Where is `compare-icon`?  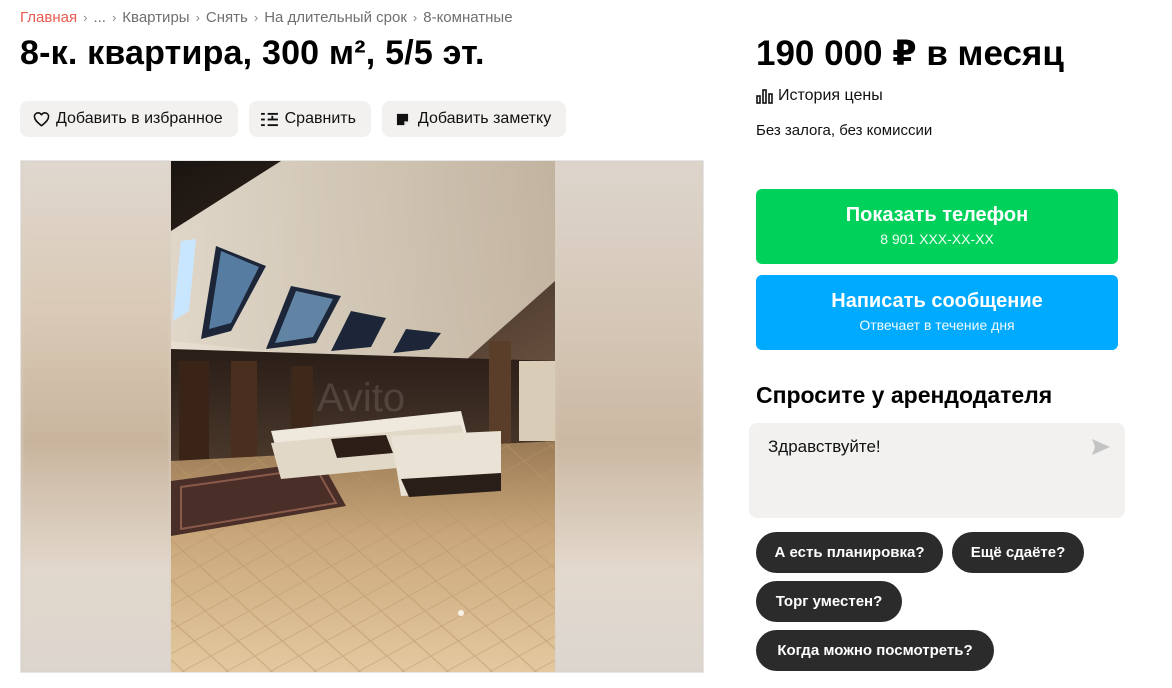
compare-icon is located at coordinates (270, 119).